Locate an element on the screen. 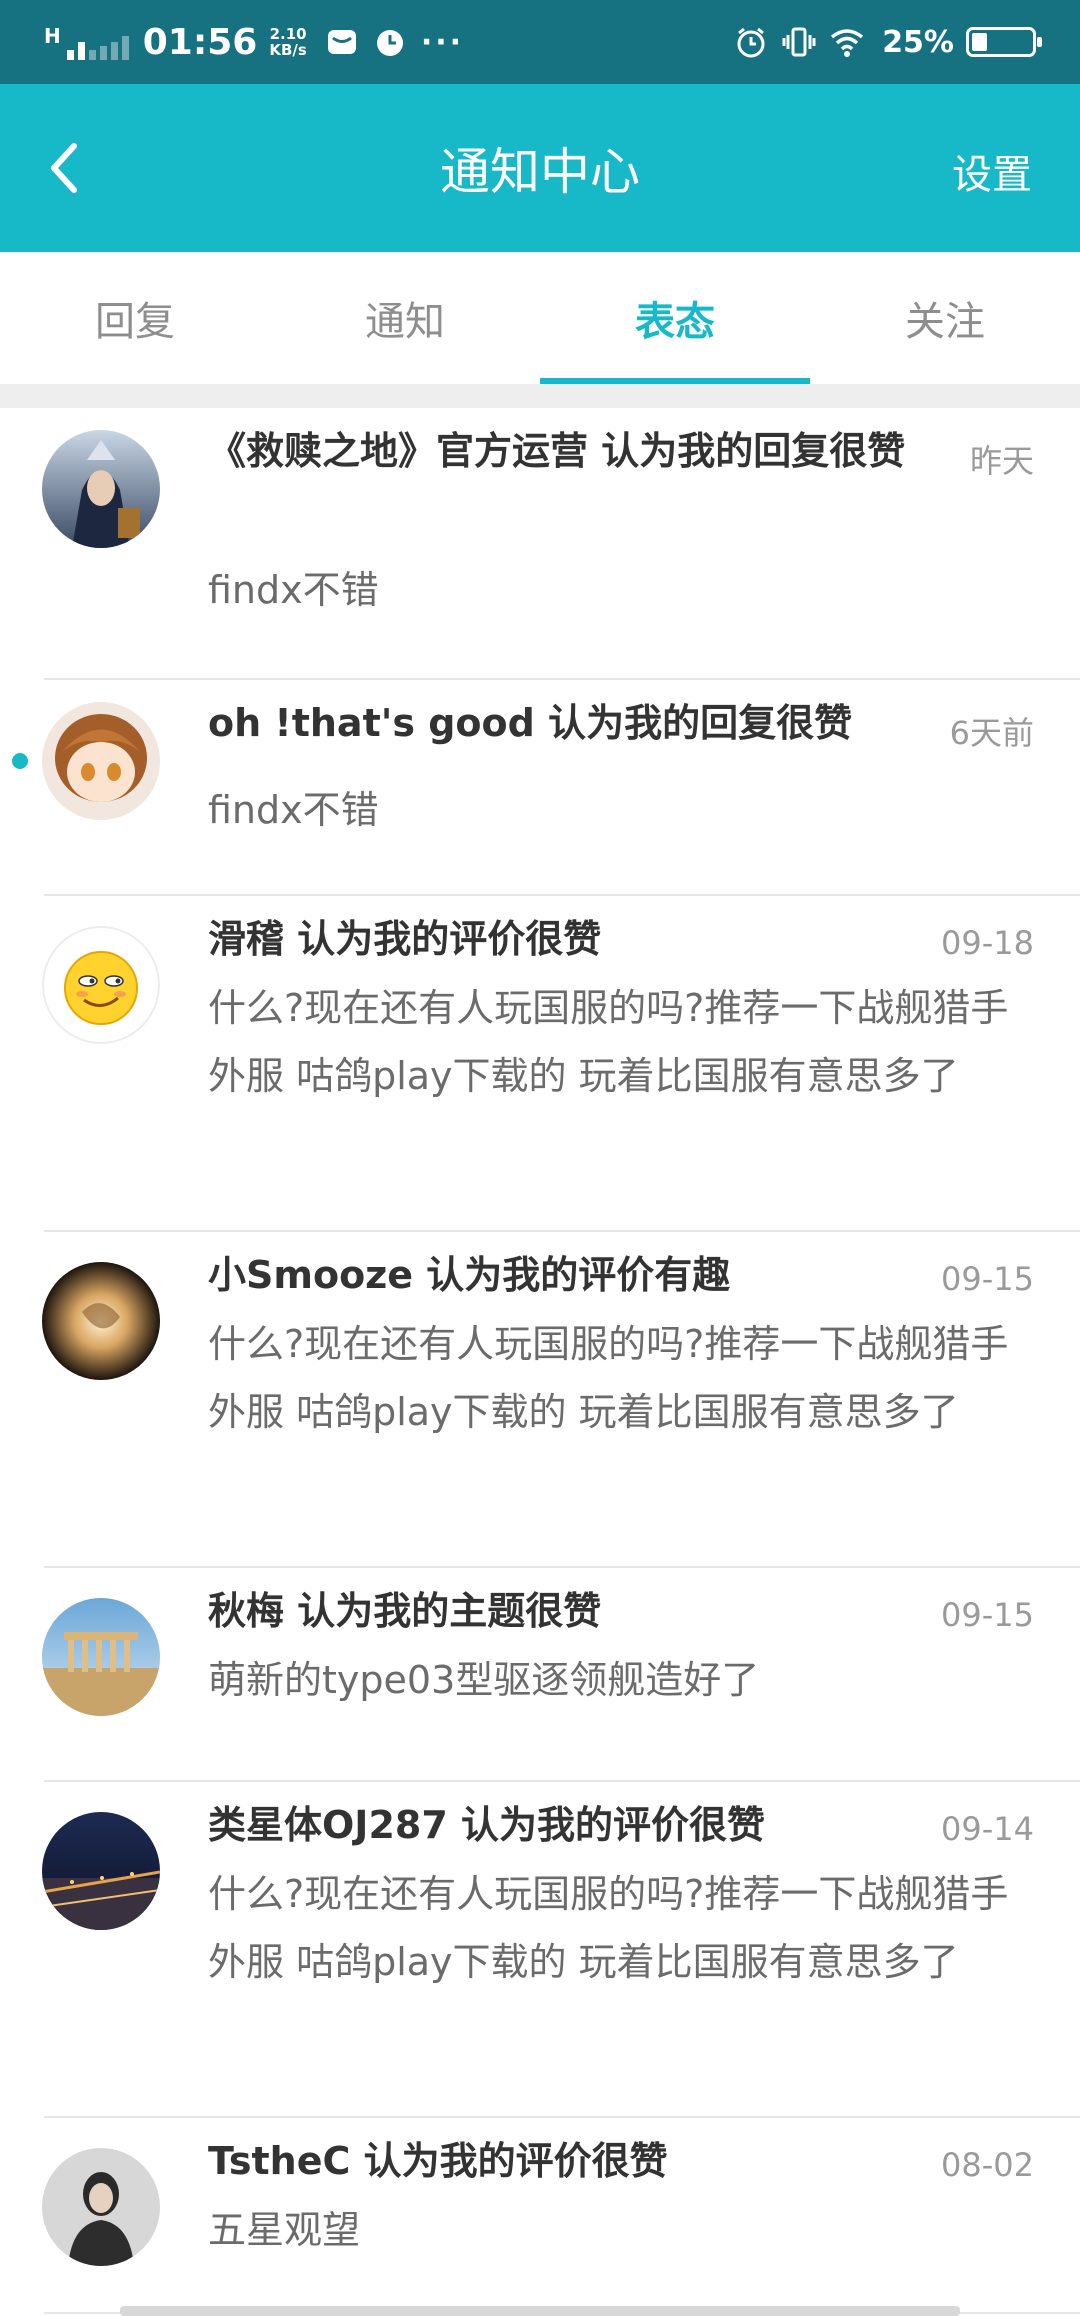 The width and height of the screenshot is (1080, 2316). status-bar-left: H 01:56 2.10 KB/s ··· is located at coordinates (254, 42).